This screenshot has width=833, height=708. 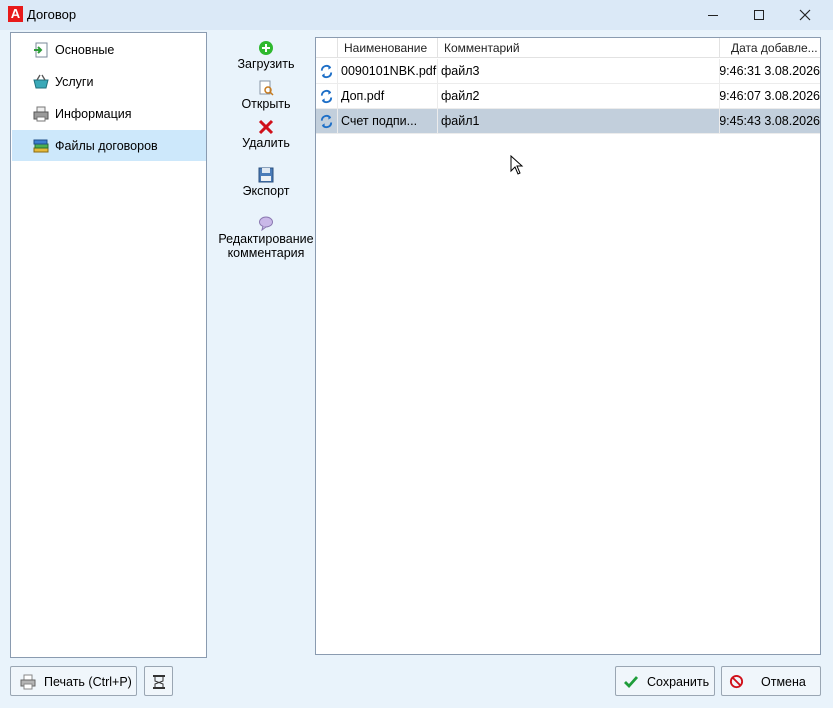 What do you see at coordinates (517, 165) in the screenshot?
I see `mouse-cursor-icon` at bounding box center [517, 165].